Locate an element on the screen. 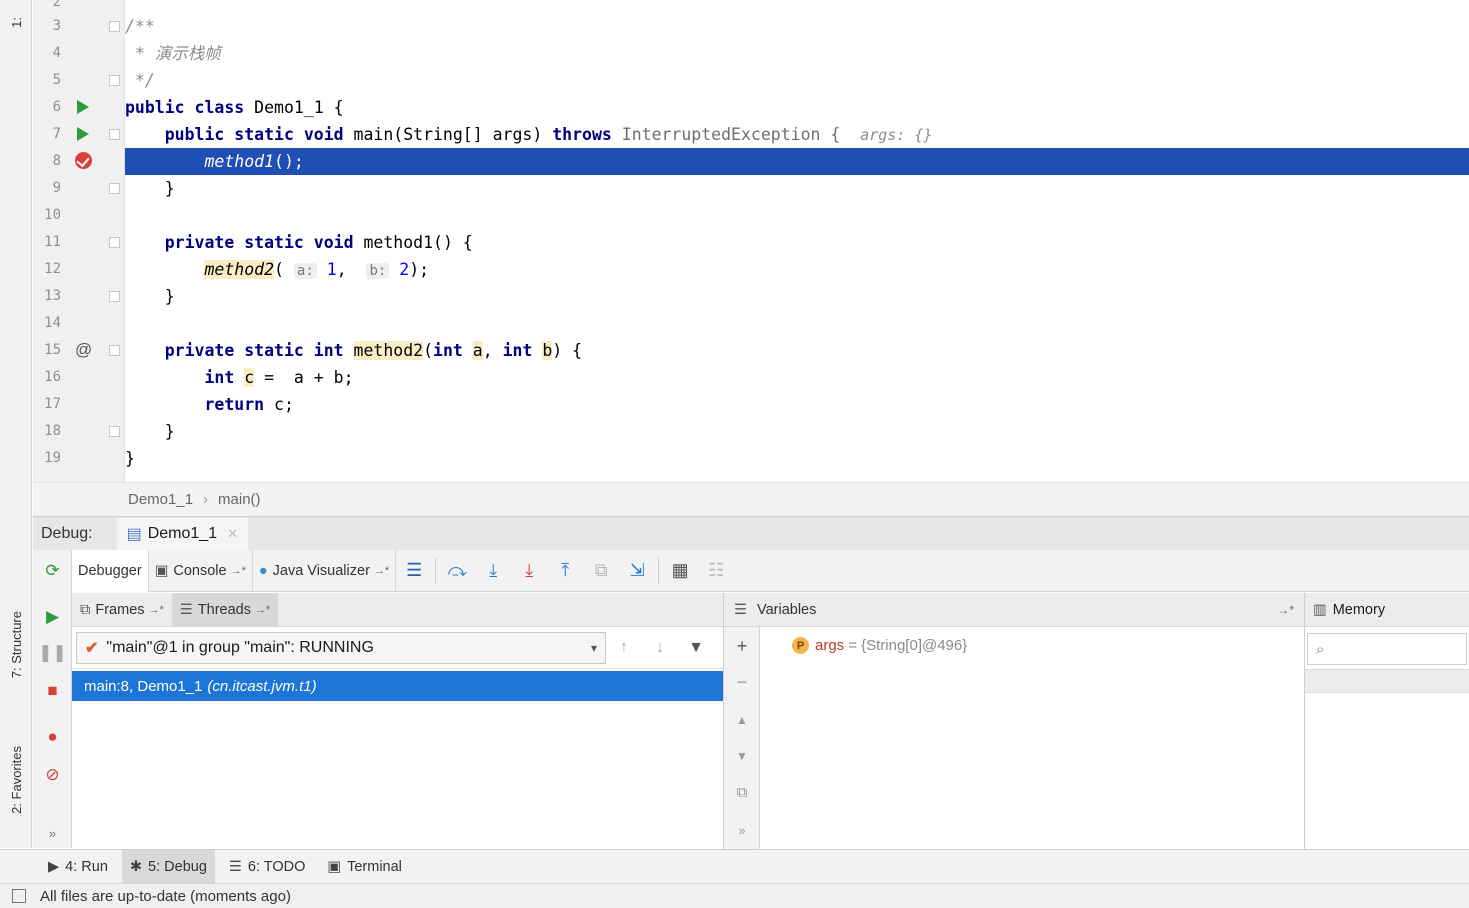  code-line: } is located at coordinates (797, 431).